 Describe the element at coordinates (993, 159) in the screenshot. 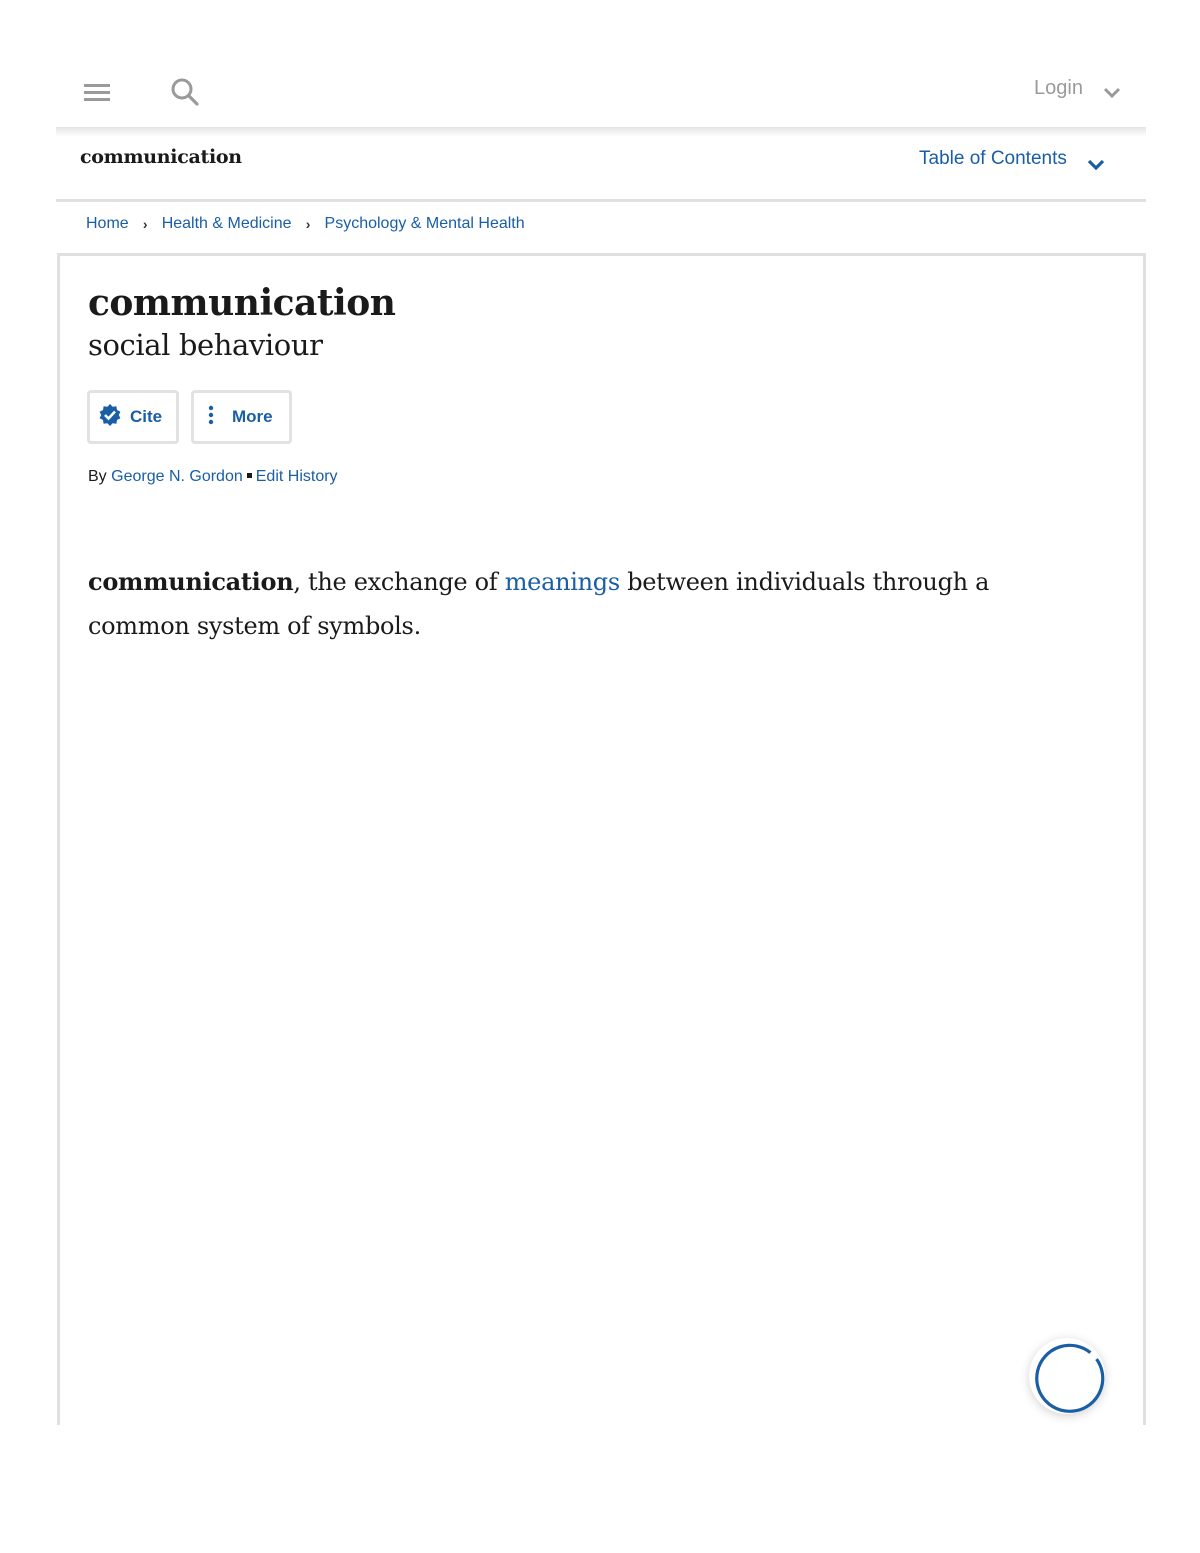

I see `table-of-contents-button: Table of Contents` at that location.